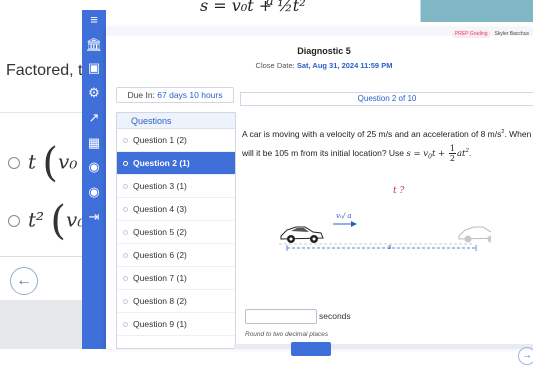 Image resolution: width=533 pixels, height=365 pixels. Describe the element at coordinates (94, 217) in the screenshot. I see `exit-icon: ⇥` at that location.